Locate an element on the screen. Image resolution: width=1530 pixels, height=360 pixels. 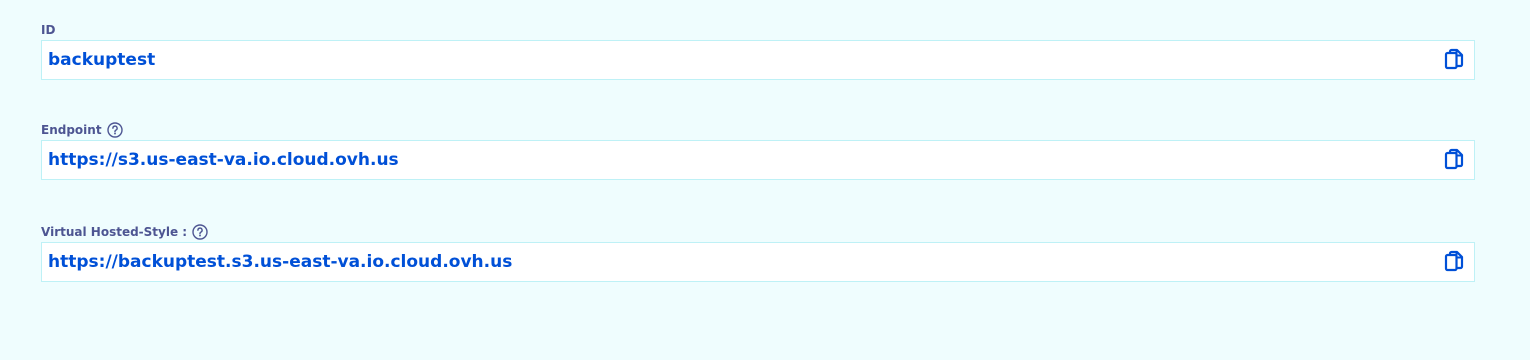
endpoint-label-row: Endpoint is located at coordinates (758, 130).